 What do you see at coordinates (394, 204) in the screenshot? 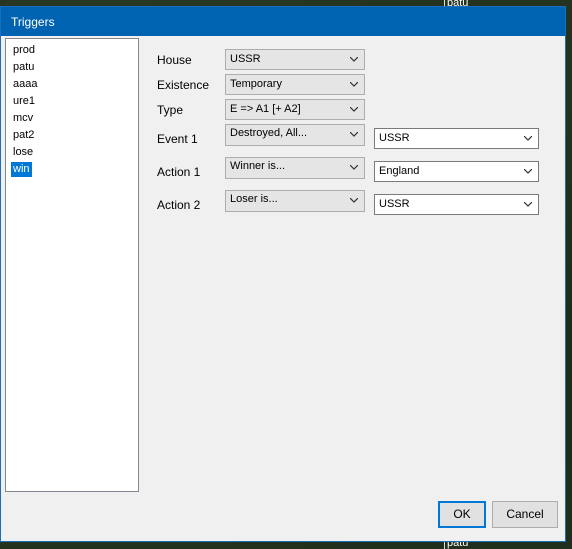
I see `action2-param-value: USSR` at bounding box center [394, 204].